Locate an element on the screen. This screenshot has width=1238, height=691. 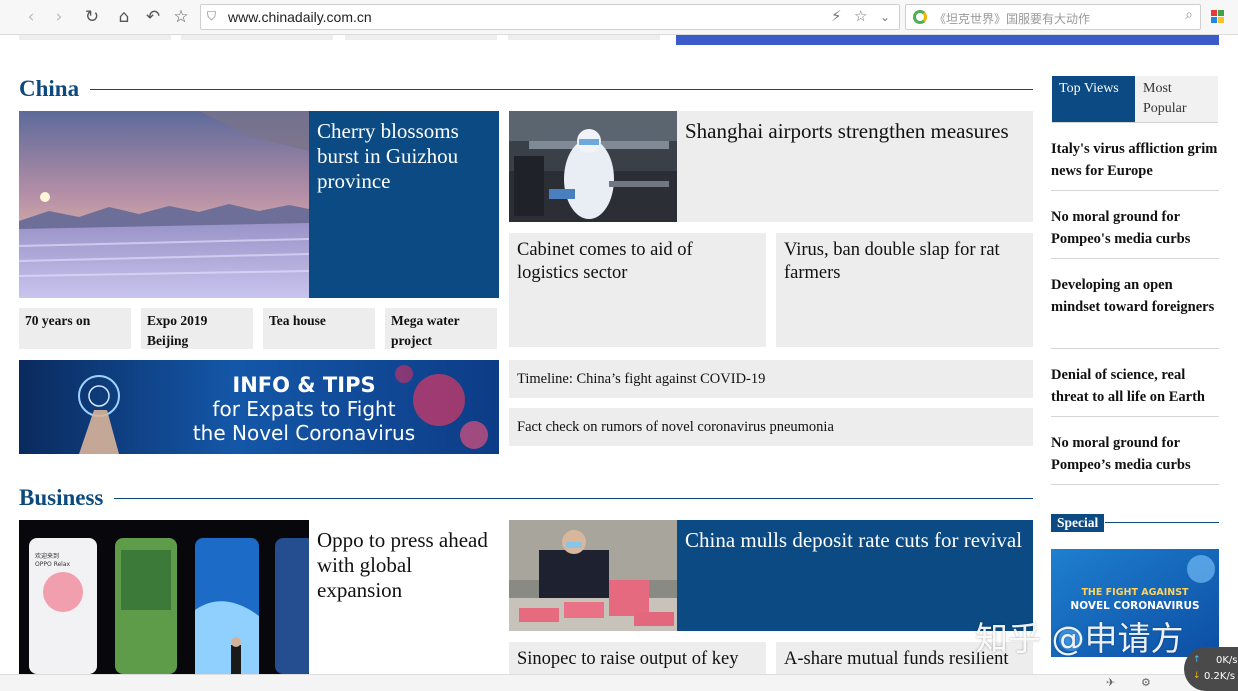
section-title: Business is located at coordinates (61, 498).